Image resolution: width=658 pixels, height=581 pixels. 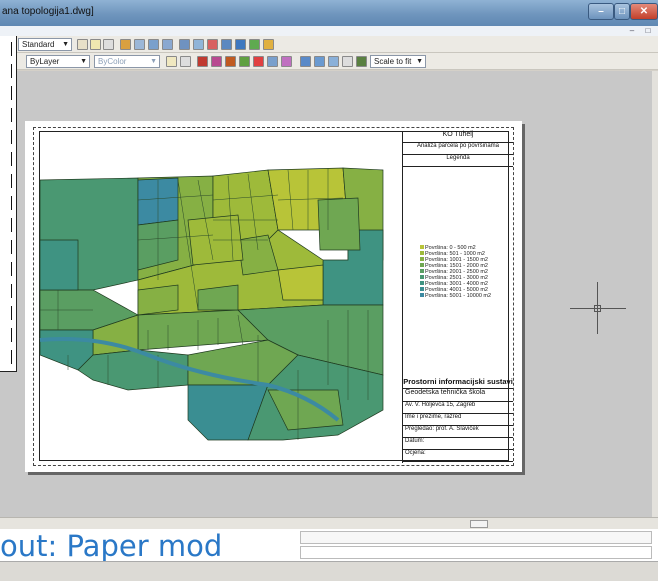 I want to click on folder-icon, so click(x=268, y=44).